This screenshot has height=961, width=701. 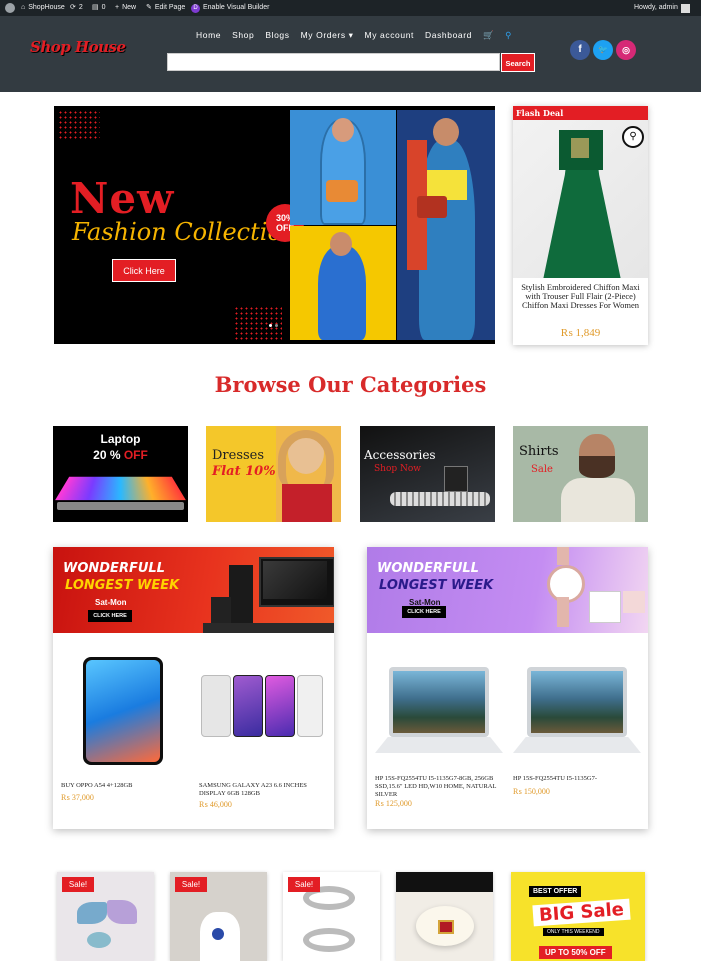 What do you see at coordinates (542, 469) in the screenshot?
I see `category-subtitle: Sale` at bounding box center [542, 469].